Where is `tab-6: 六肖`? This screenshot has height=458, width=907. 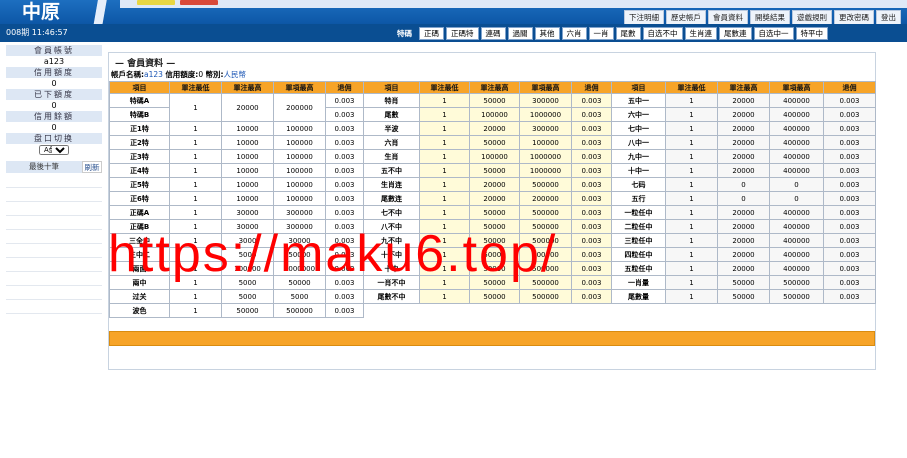
tab-6: 六肖 is located at coordinates (574, 33).